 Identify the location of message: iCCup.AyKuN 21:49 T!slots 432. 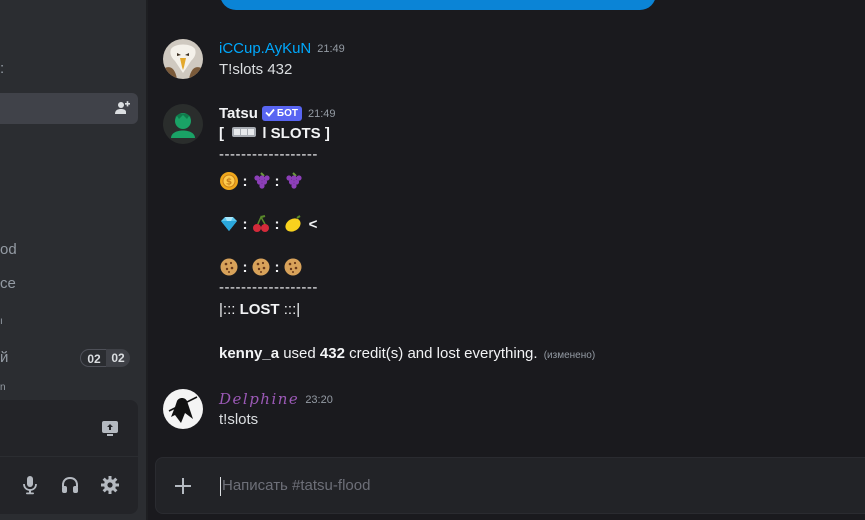
(508, 61).